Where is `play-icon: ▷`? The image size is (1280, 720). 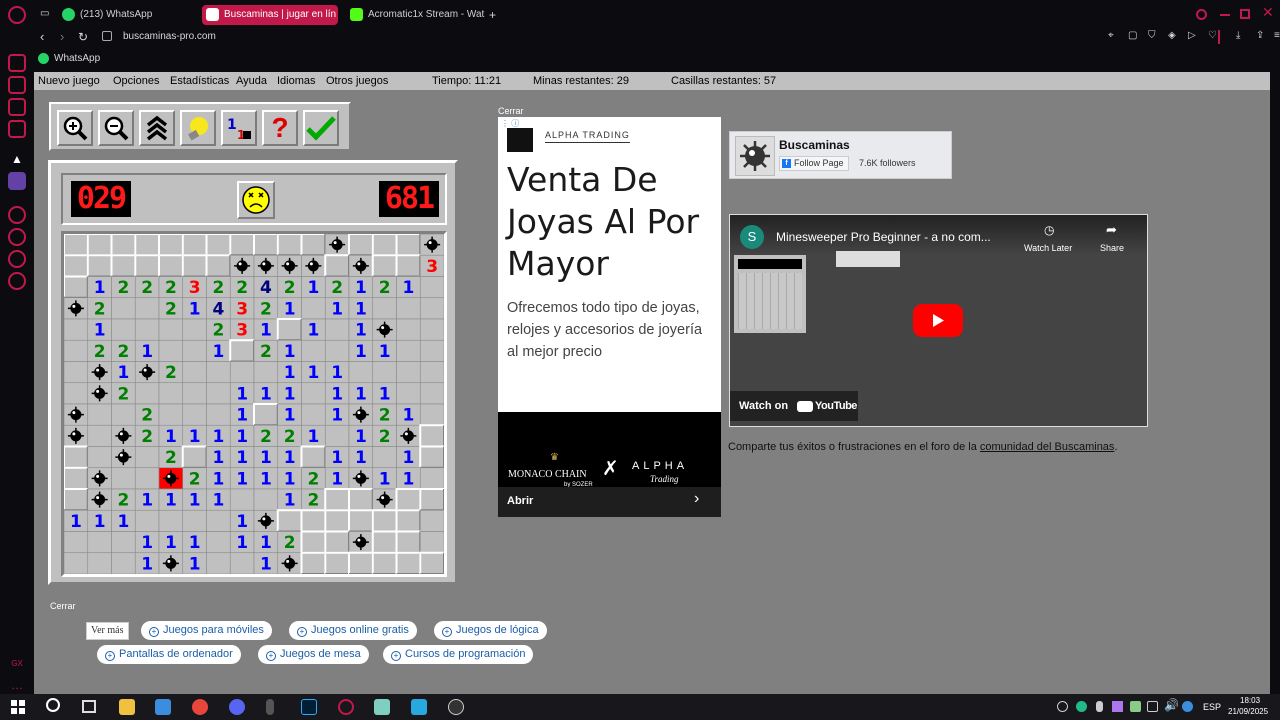 play-icon: ▷ is located at coordinates (1192, 35).